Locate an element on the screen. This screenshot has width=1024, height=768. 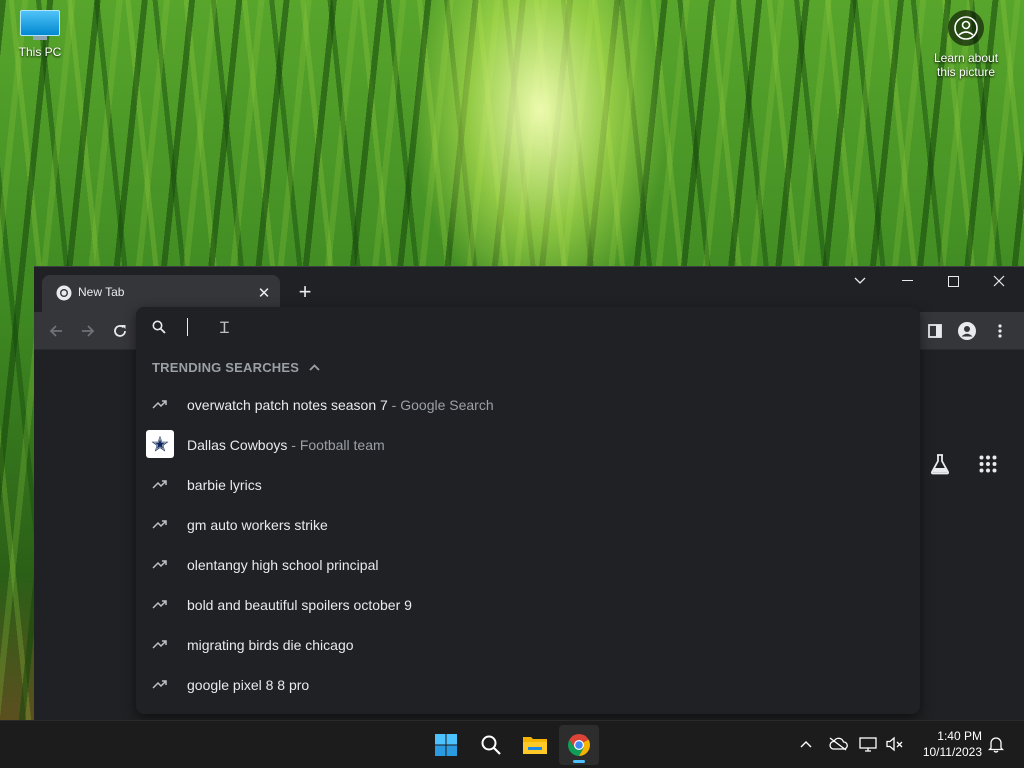
start-button is located at coordinates (446, 745).